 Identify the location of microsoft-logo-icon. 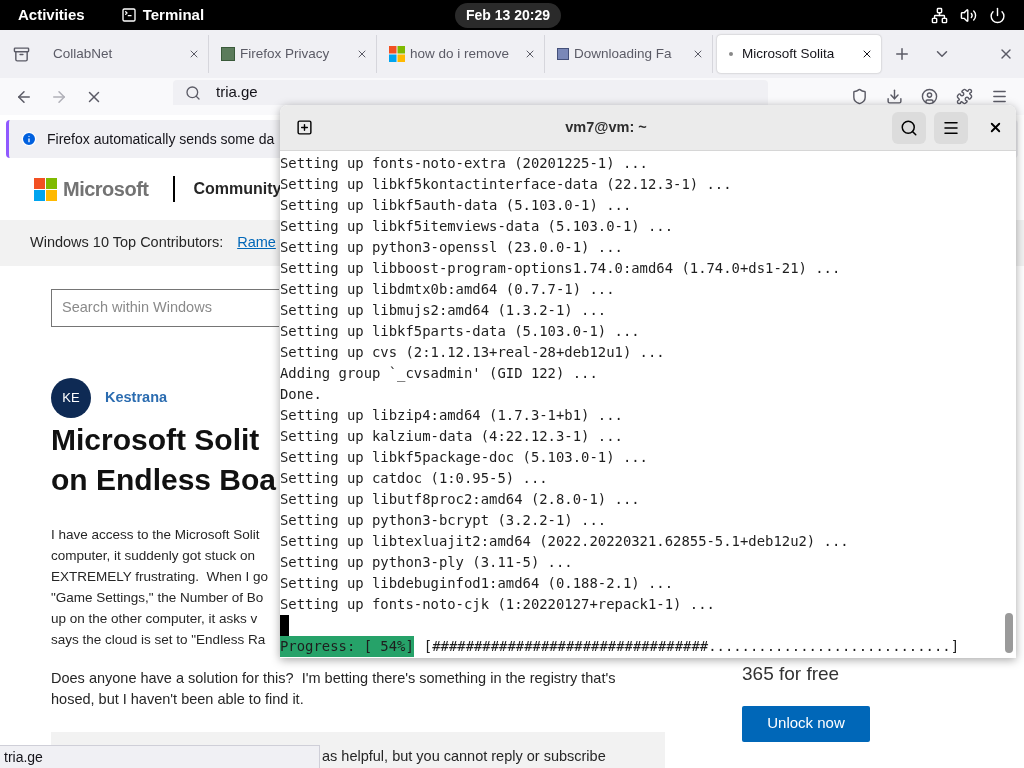
(45, 189).